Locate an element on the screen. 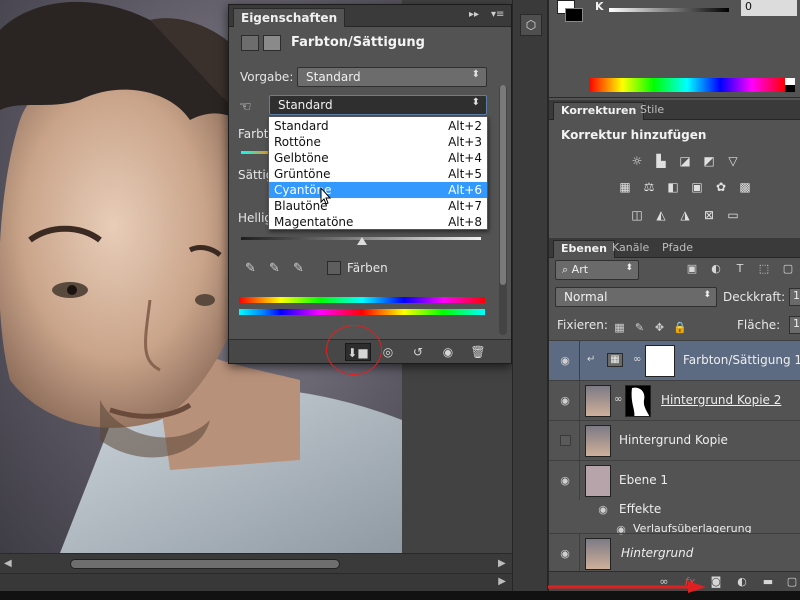 This screenshot has height=600, width=800. invert-icon: ◫ is located at coordinates (637, 215).